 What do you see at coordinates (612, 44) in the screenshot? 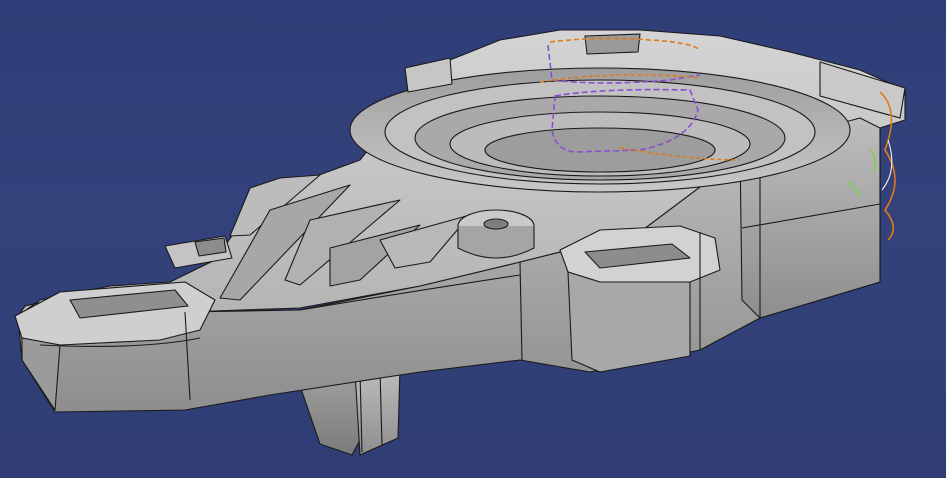
I see `rim-pocket-top` at bounding box center [612, 44].